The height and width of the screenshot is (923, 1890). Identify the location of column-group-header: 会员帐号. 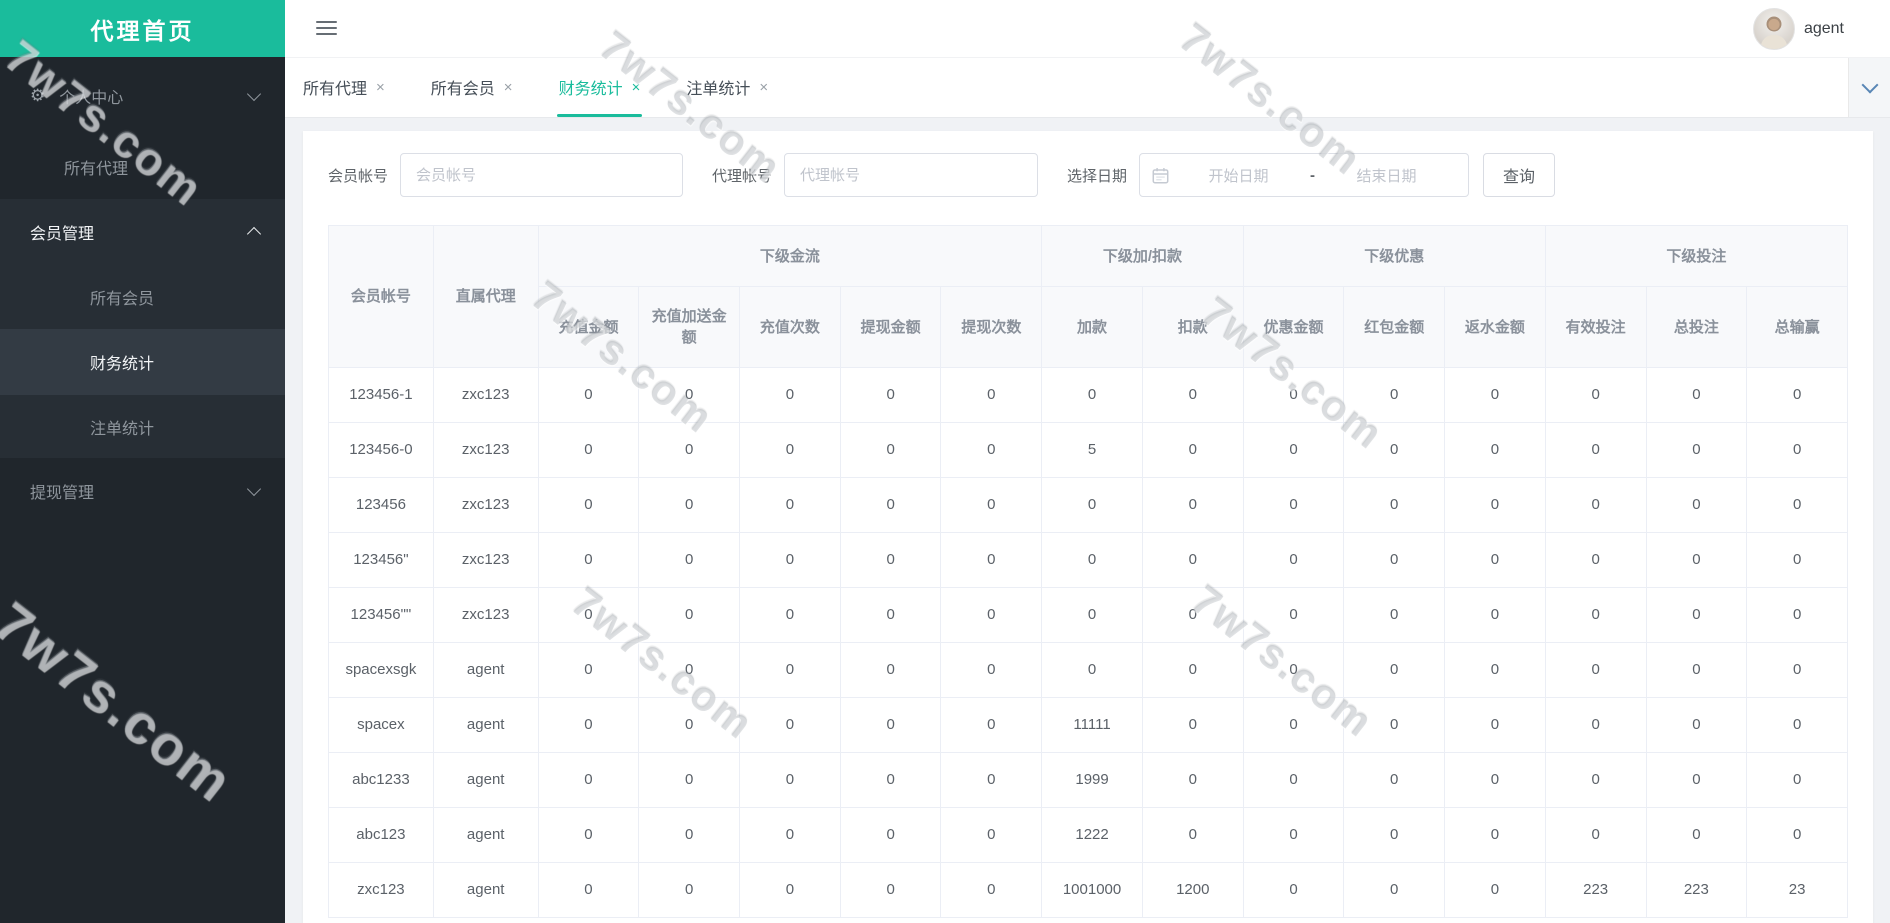
(381, 296).